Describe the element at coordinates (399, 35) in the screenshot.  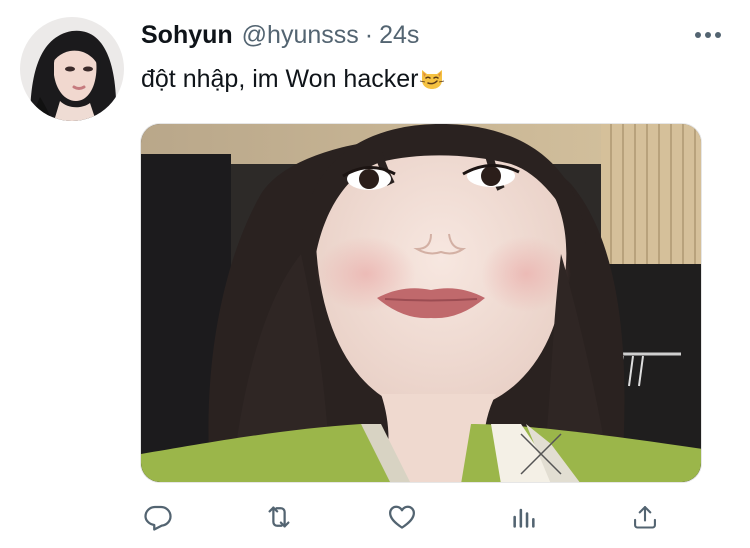
I see `timestamp: 24s` at that location.